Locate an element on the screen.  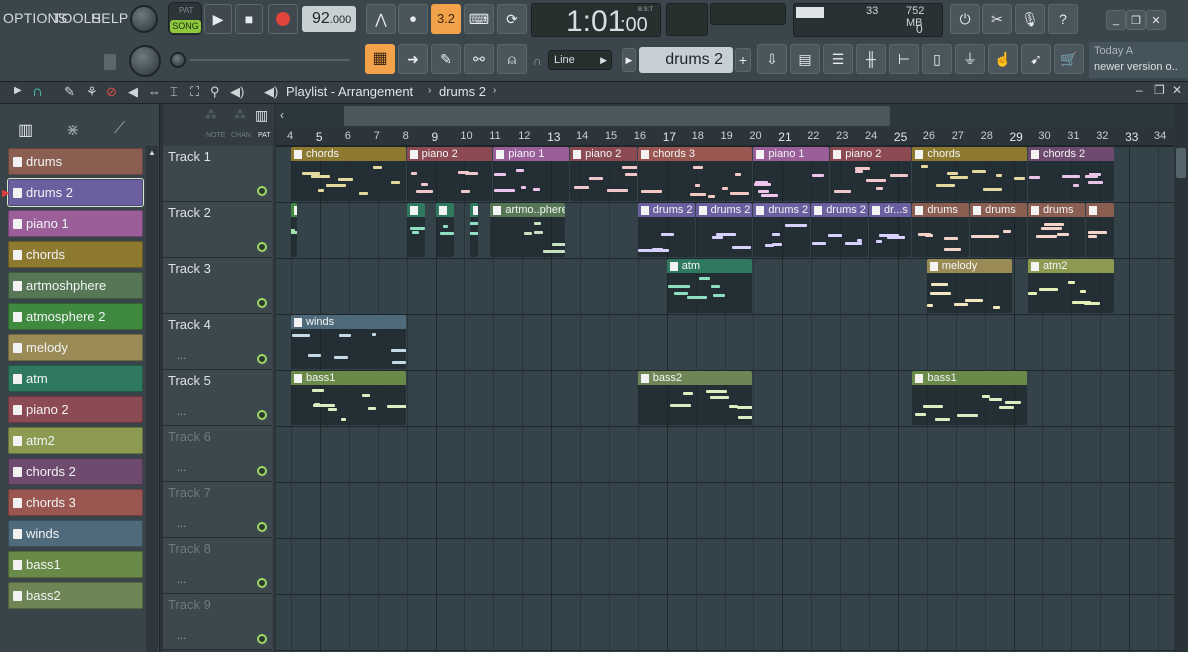
pattern-item: drums 2 is located at coordinates (75, 192).